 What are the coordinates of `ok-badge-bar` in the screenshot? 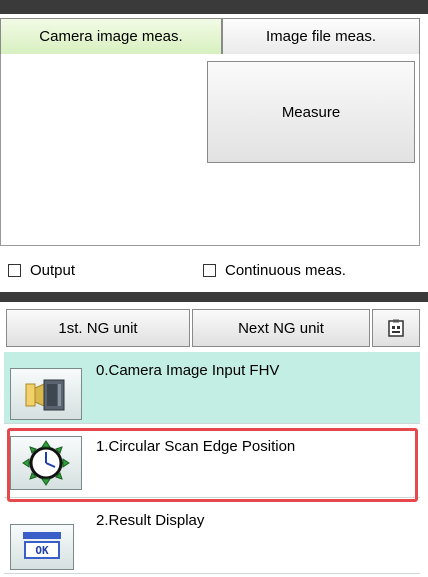 It's located at (42, 535).